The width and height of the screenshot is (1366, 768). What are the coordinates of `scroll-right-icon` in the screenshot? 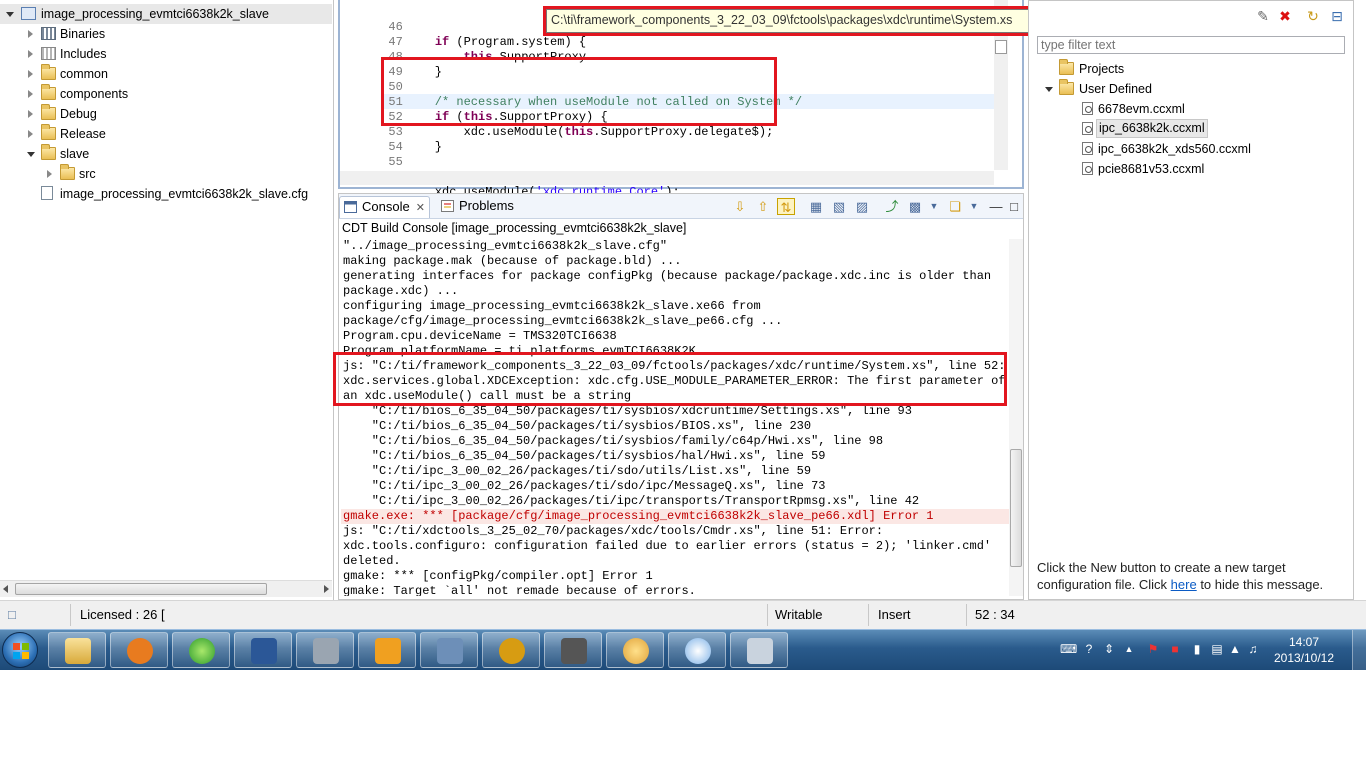 It's located at (326, 589).